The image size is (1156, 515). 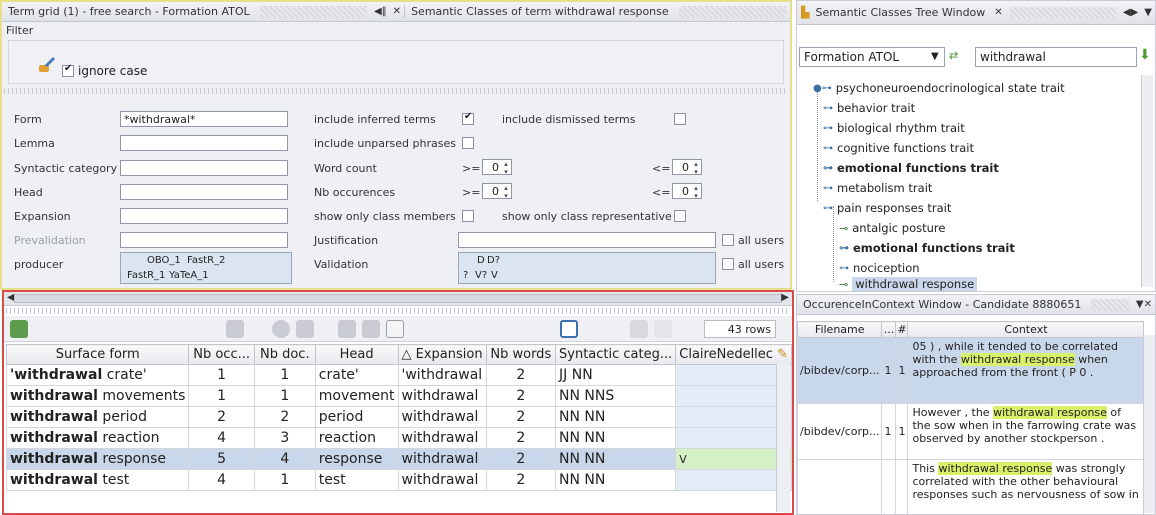 What do you see at coordinates (680, 216) in the screenshot?
I see `show-representative-checkbox` at bounding box center [680, 216].